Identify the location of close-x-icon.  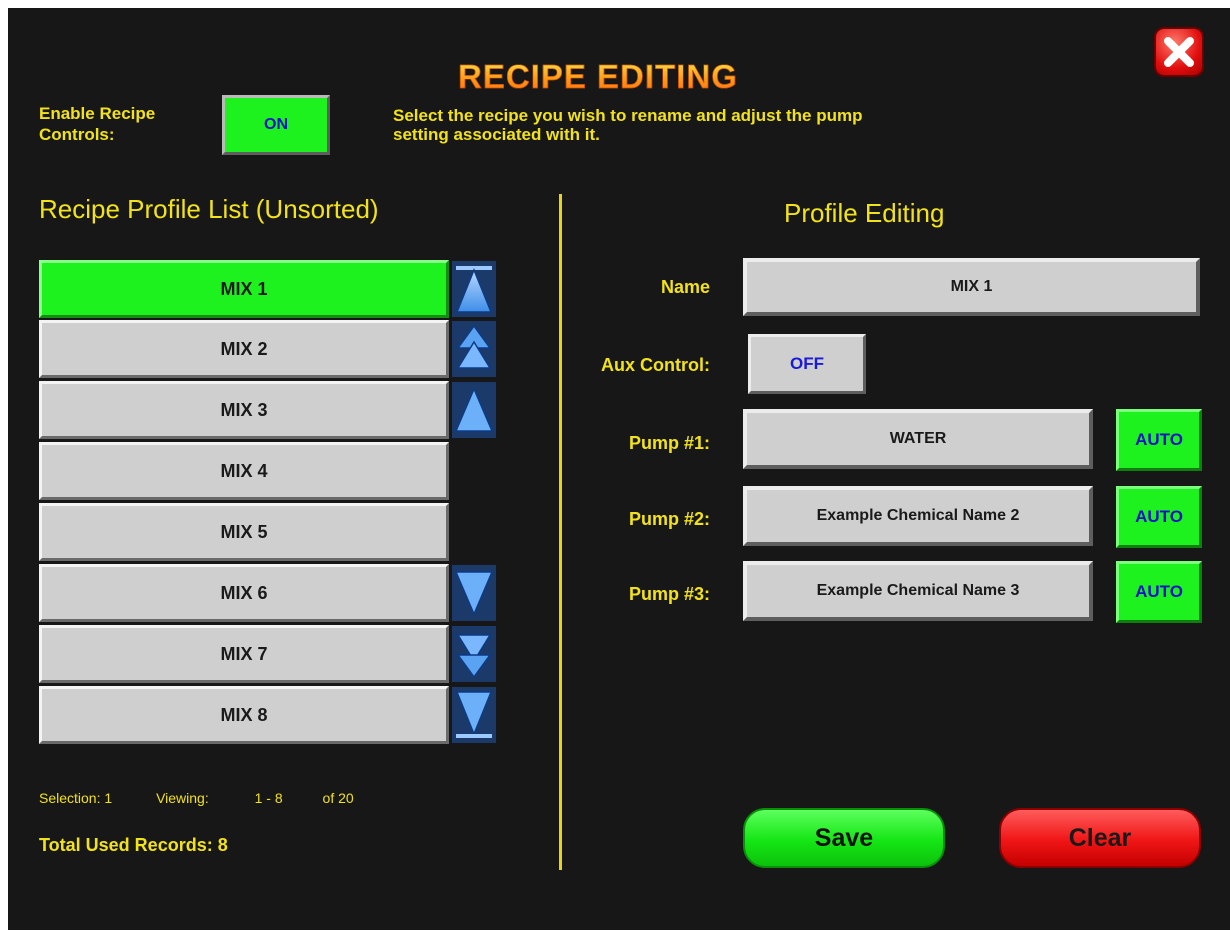
(1179, 52).